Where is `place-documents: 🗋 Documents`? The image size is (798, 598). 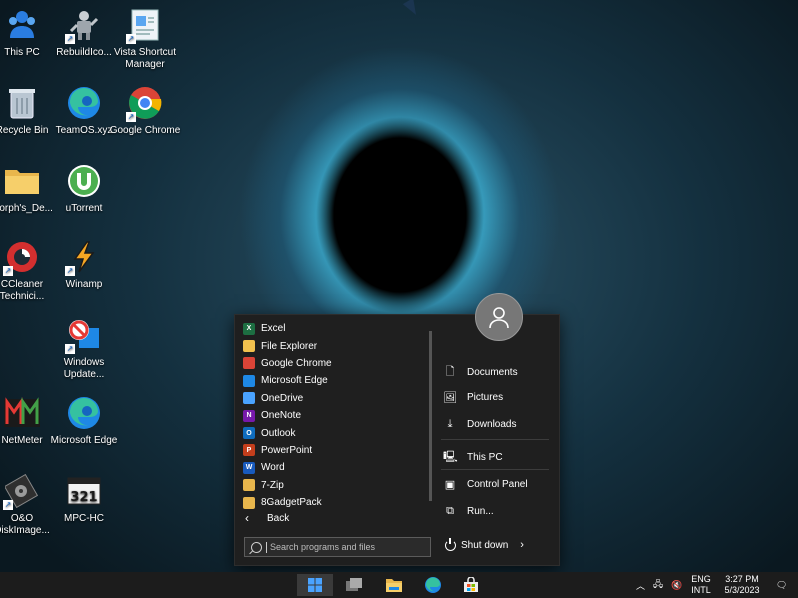 place-documents: 🗋 Documents is located at coordinates (480, 372).